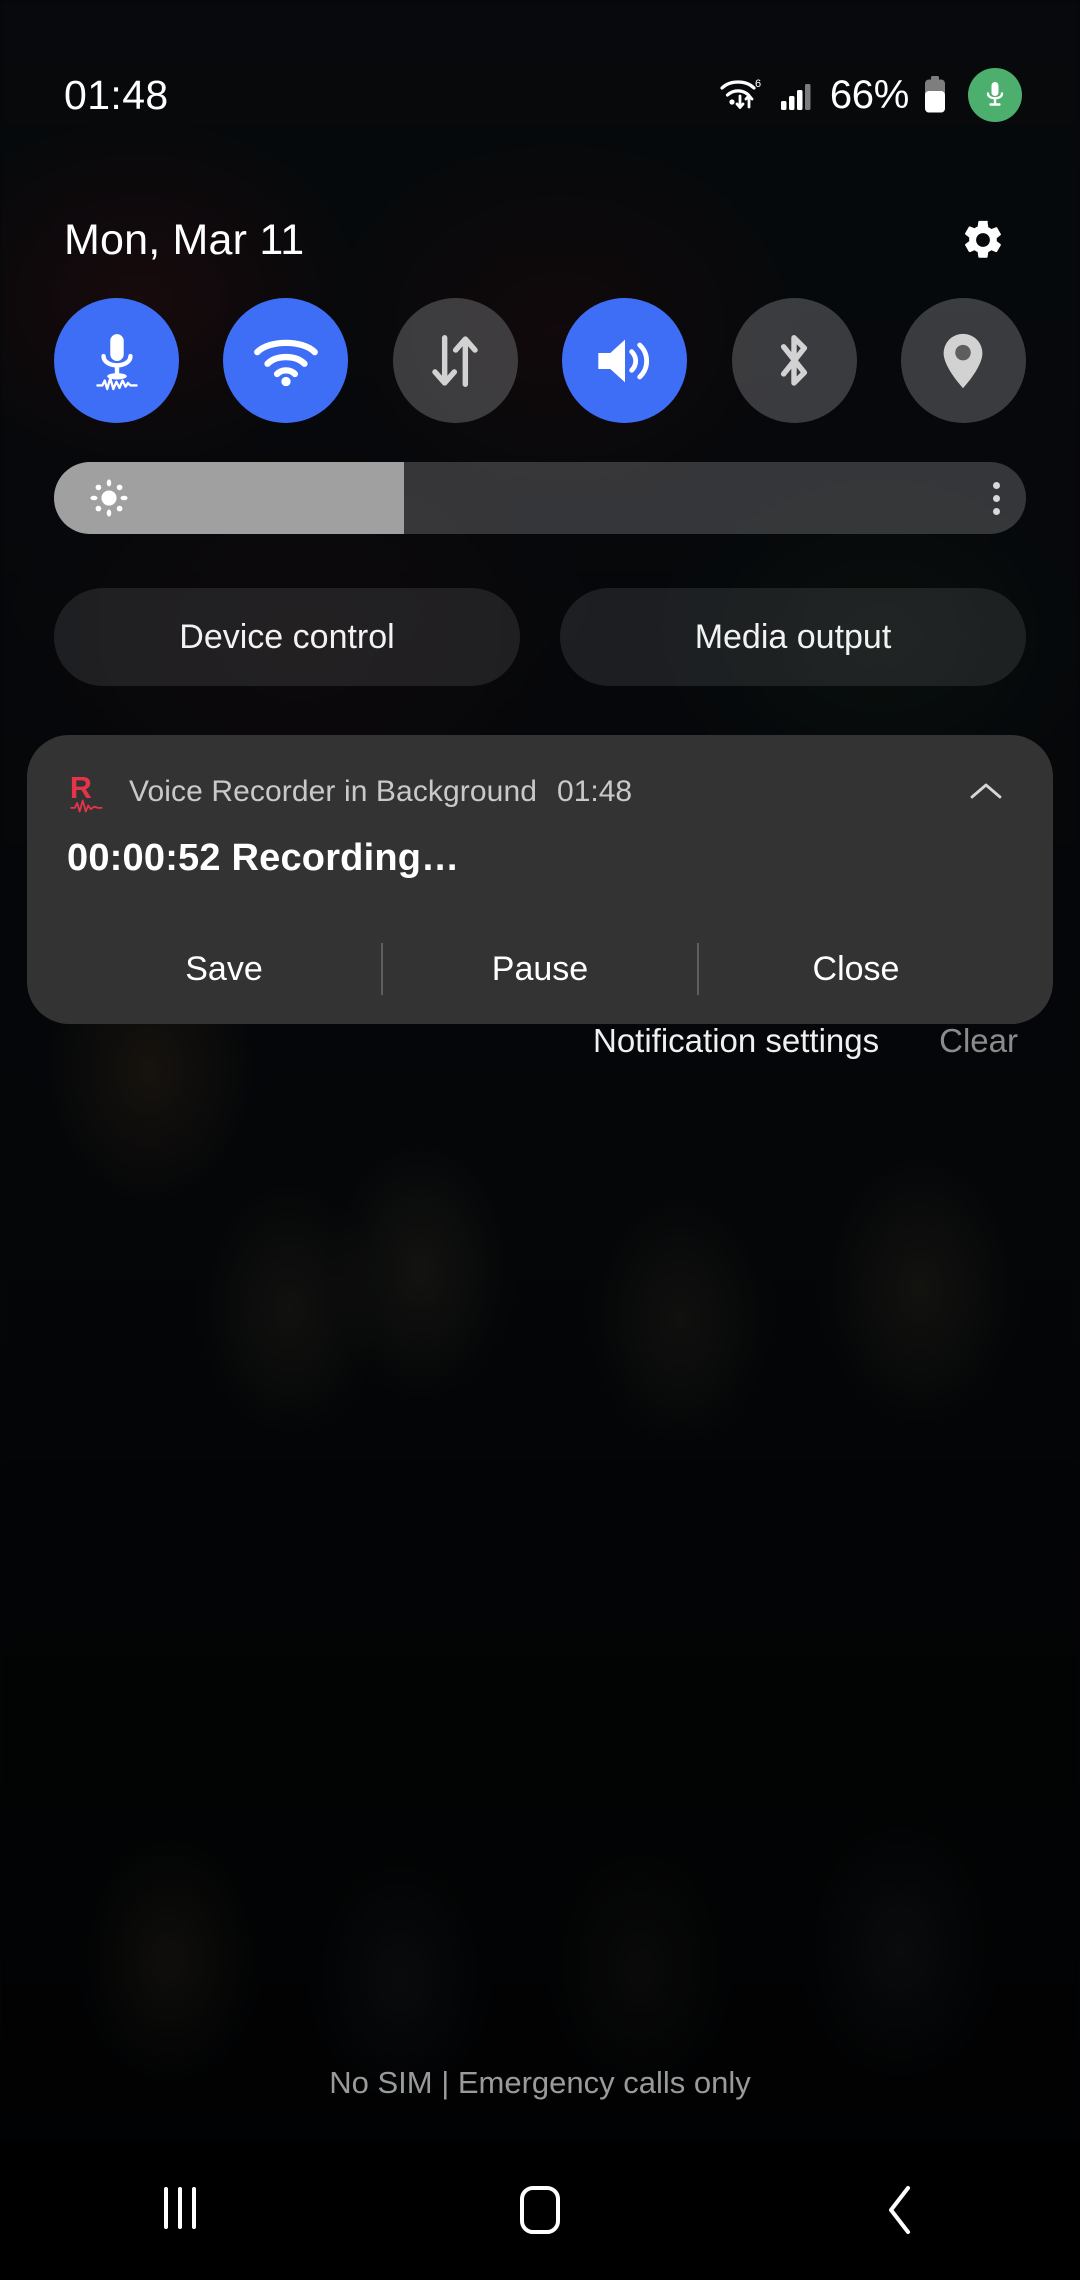  I want to click on recents-button, so click(180, 2210).